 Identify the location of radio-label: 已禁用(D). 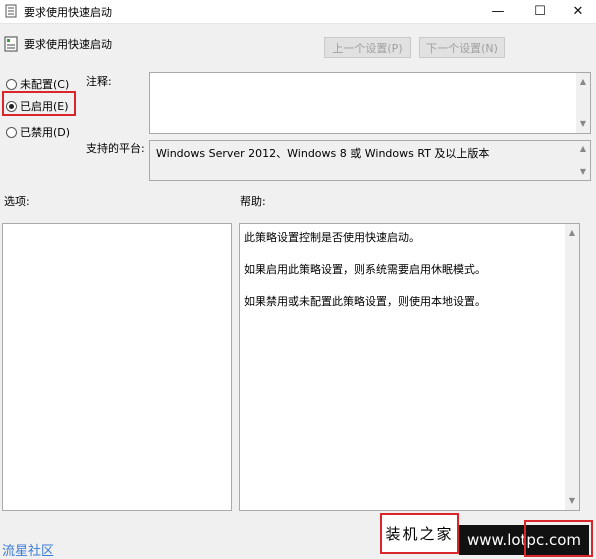
(45, 132).